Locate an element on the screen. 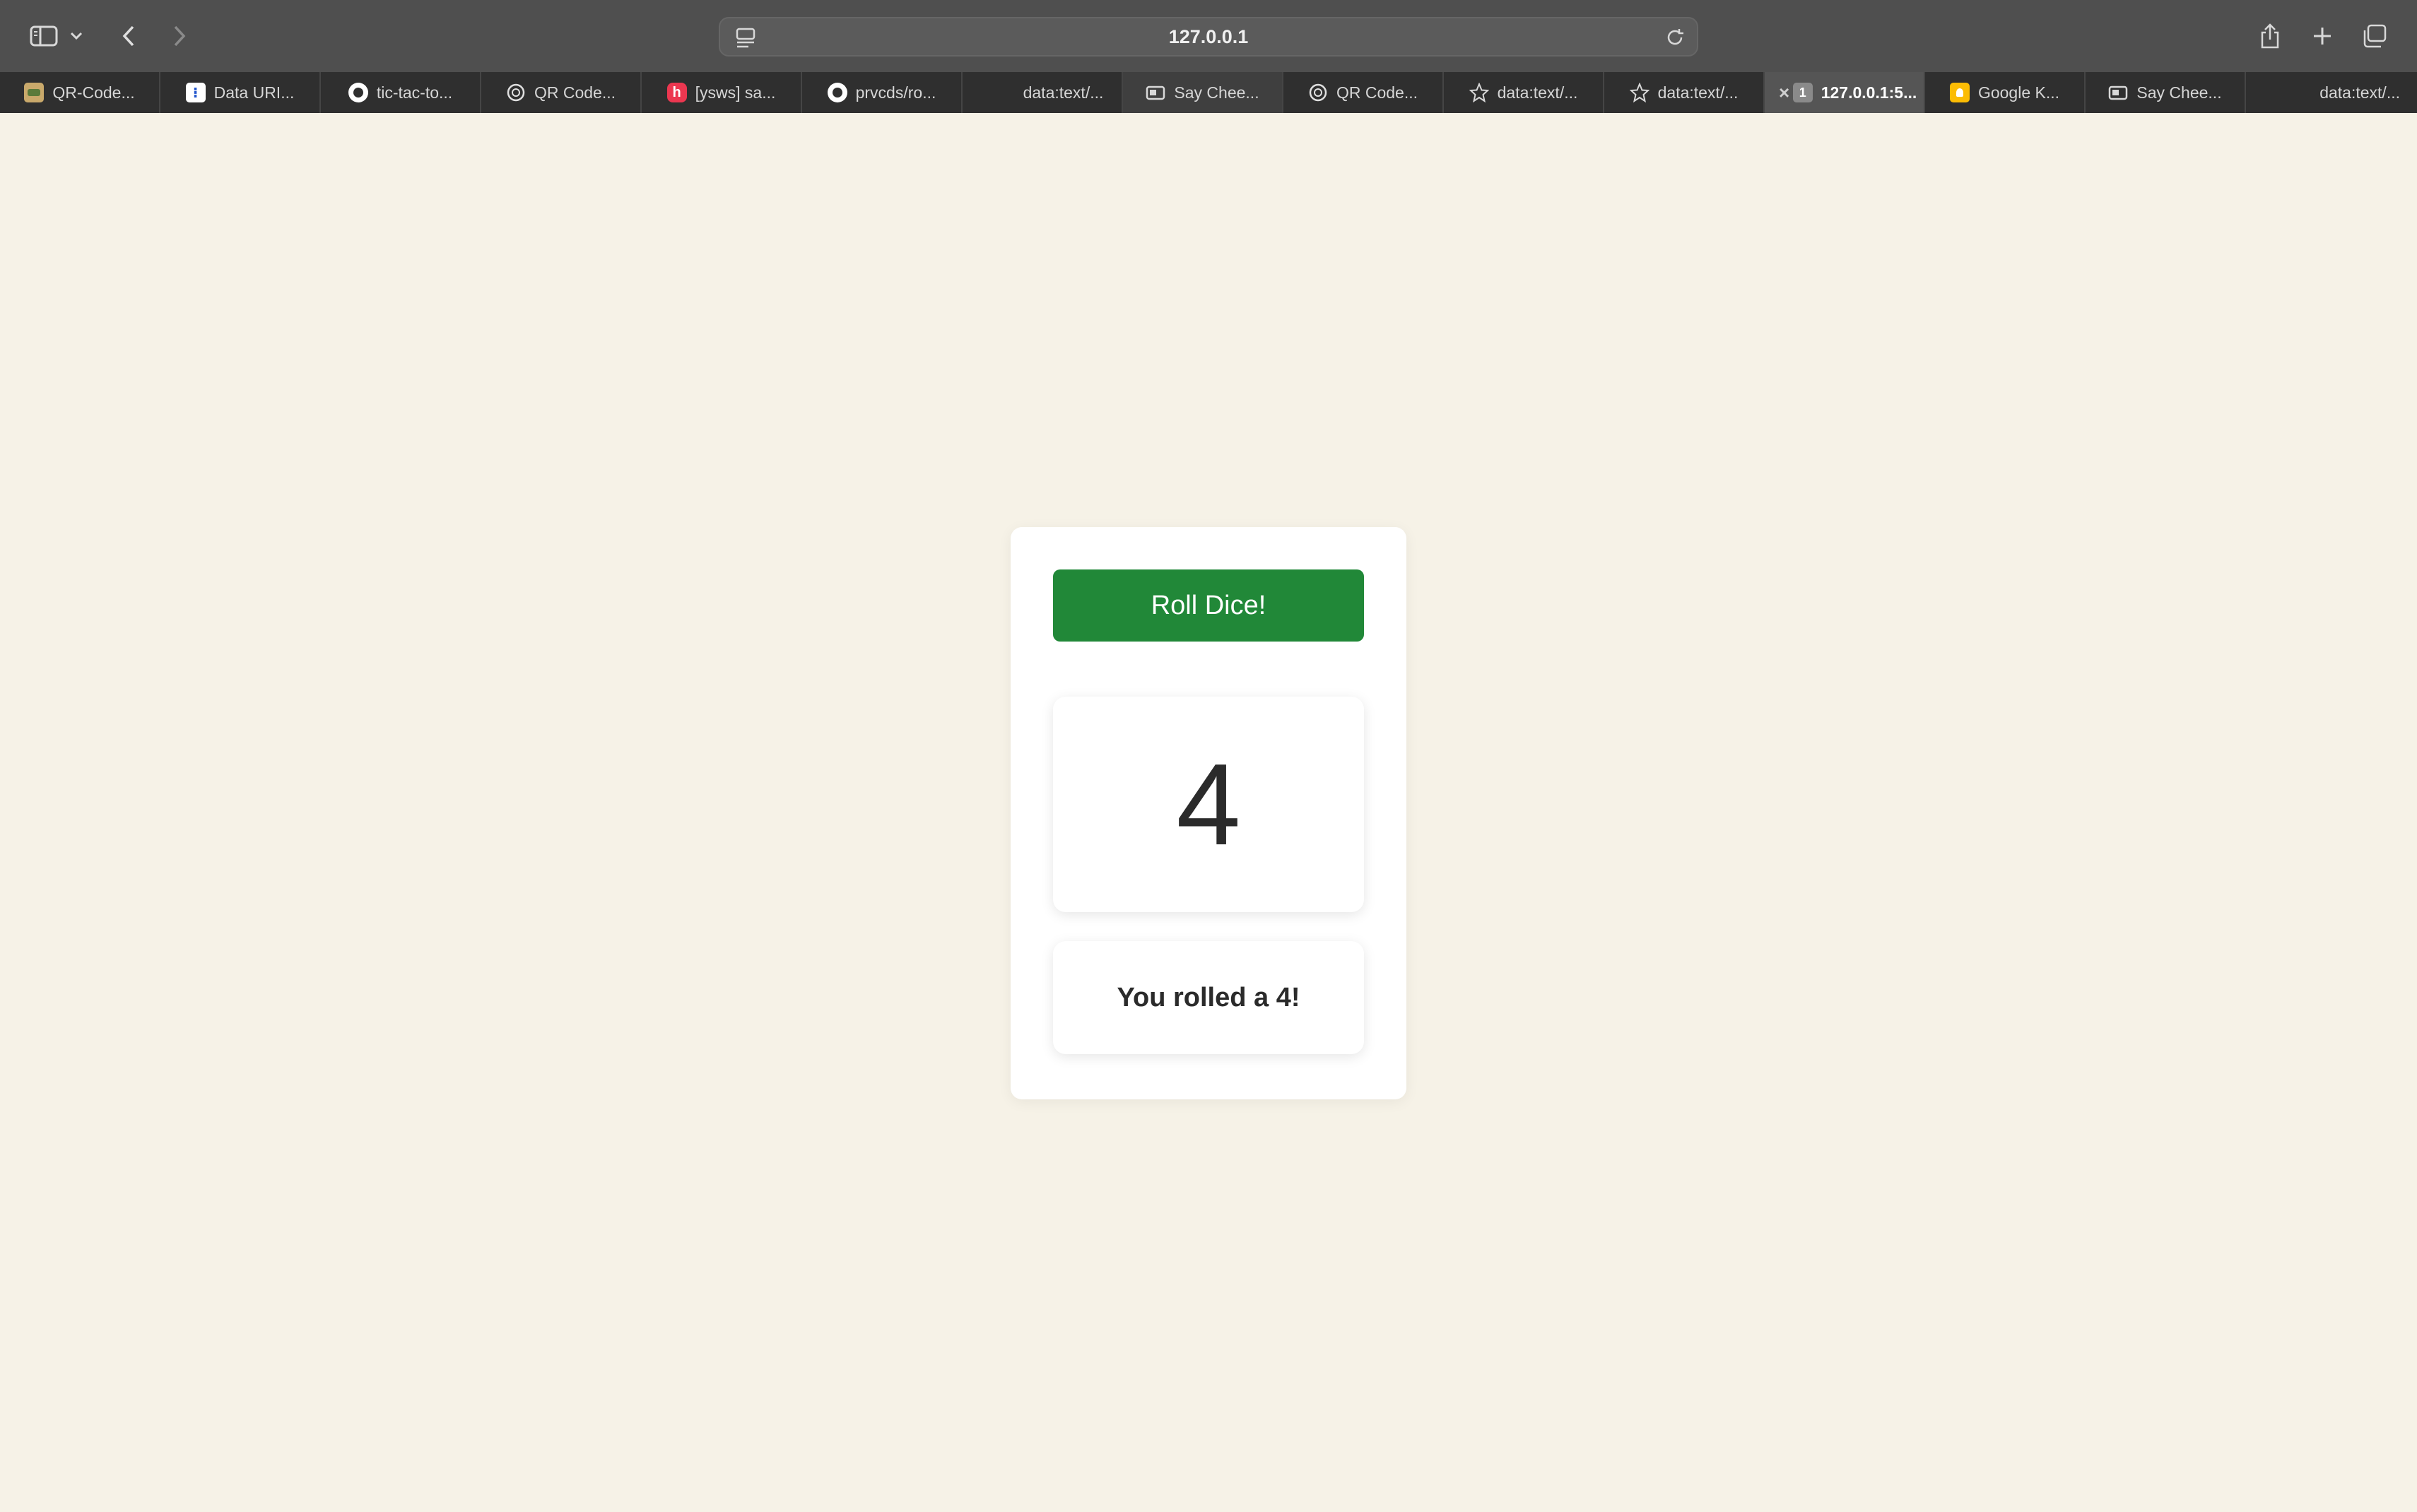 The image size is (2417, 1512). result-panel: You rolled a 4! is located at coordinates (1208, 998).